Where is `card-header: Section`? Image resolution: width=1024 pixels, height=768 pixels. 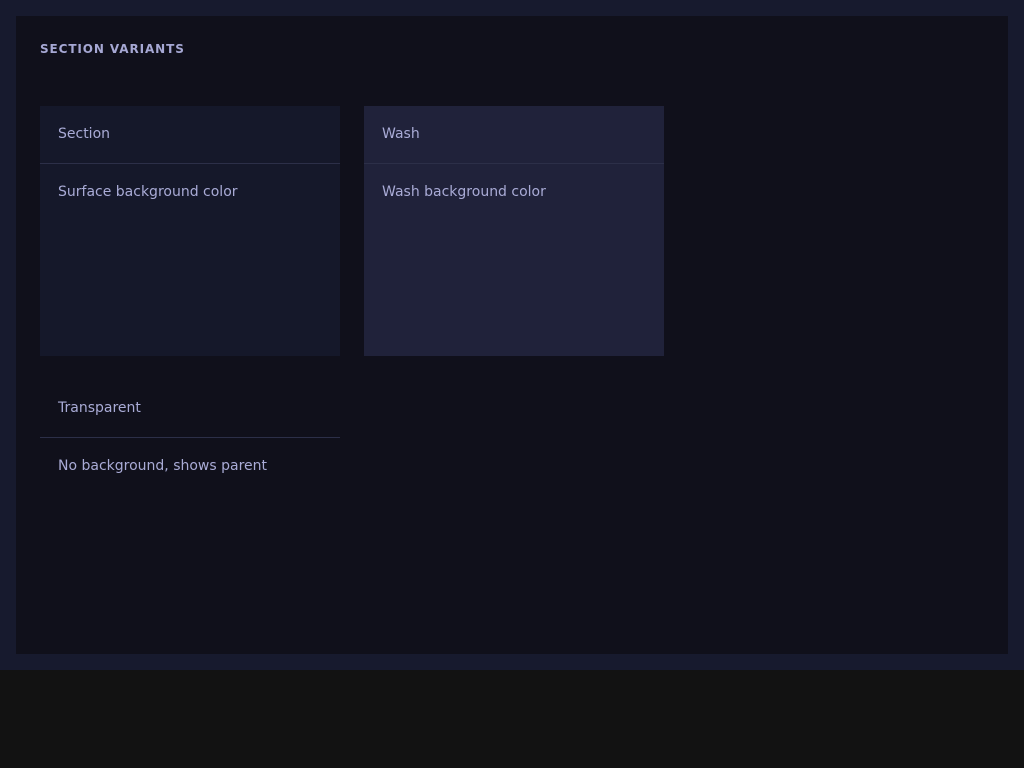 card-header: Section is located at coordinates (190, 135).